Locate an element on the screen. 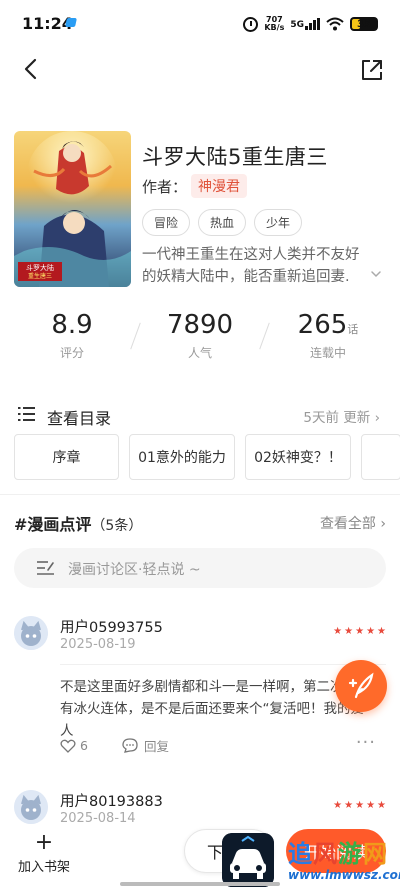  list-icon is located at coordinates (26, 414).